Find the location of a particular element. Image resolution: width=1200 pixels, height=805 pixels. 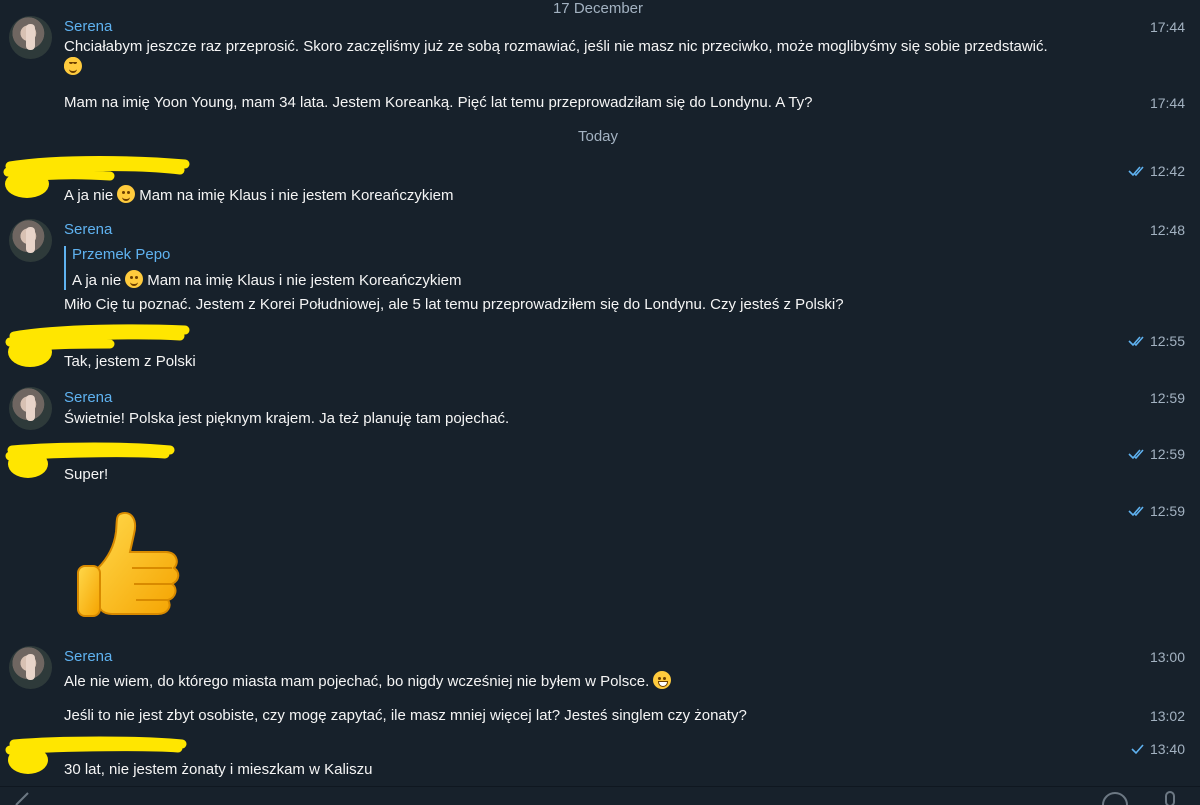

message-time: 13:02 is located at coordinates (1167, 716).